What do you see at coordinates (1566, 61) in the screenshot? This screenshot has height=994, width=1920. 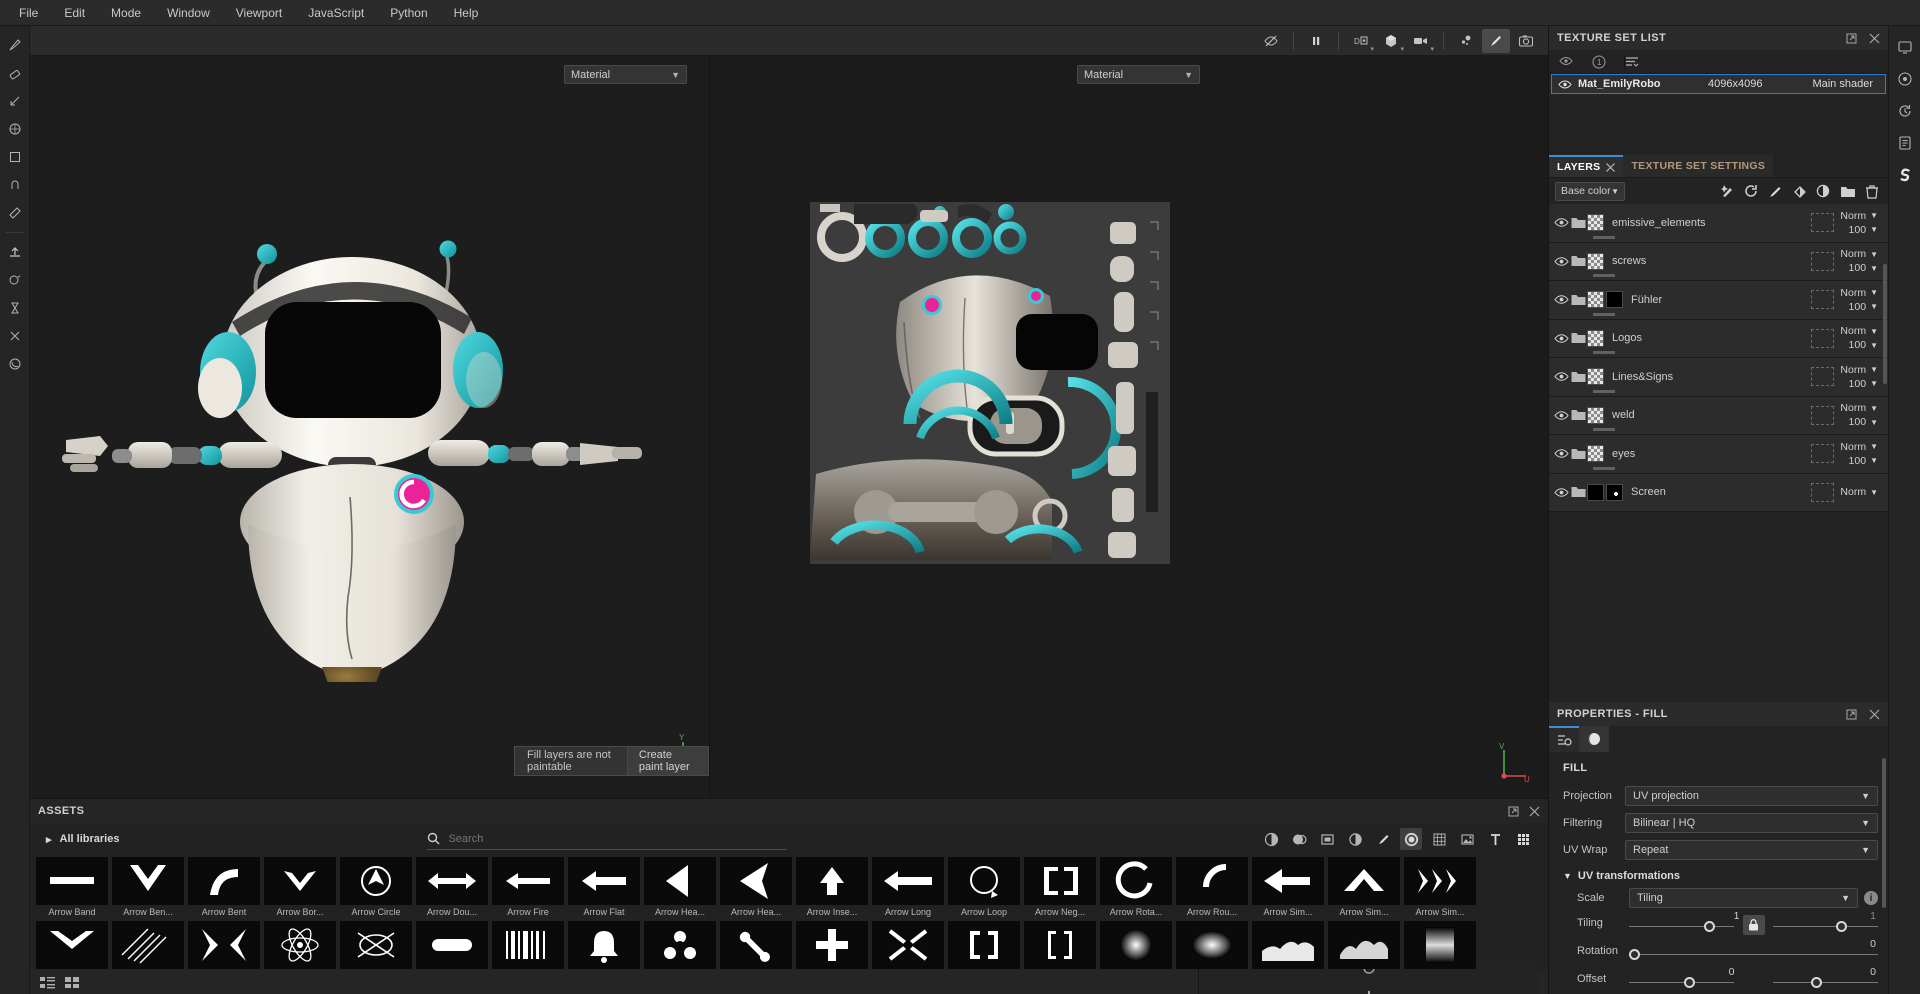 I see `visibility-toggle-icon` at bounding box center [1566, 61].